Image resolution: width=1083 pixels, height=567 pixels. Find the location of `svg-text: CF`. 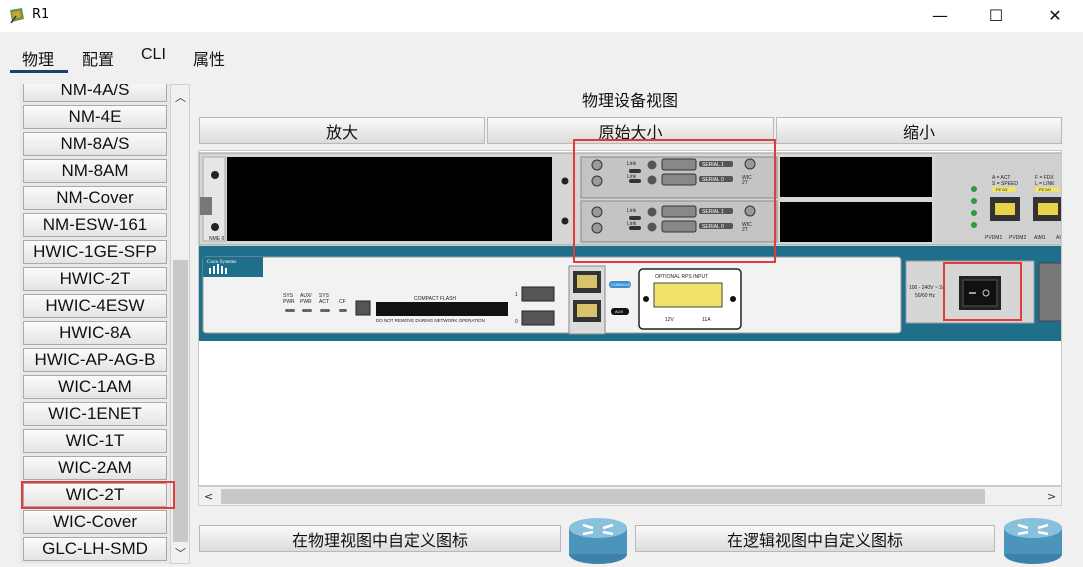

svg-text: CF is located at coordinates (342, 302).